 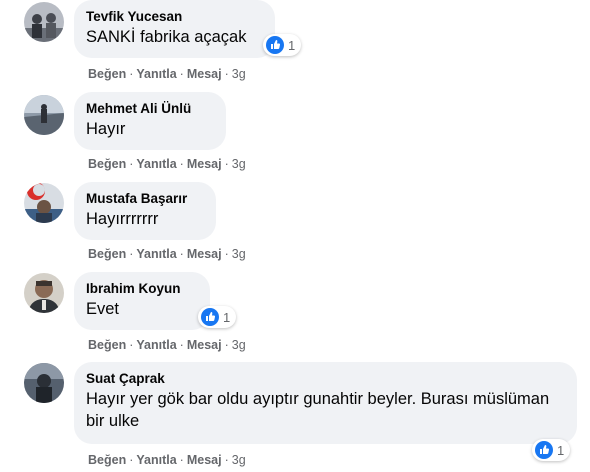 I want to click on comment-bubble: Mustafa Başarır Hayırrrrrrr, so click(x=145, y=211).